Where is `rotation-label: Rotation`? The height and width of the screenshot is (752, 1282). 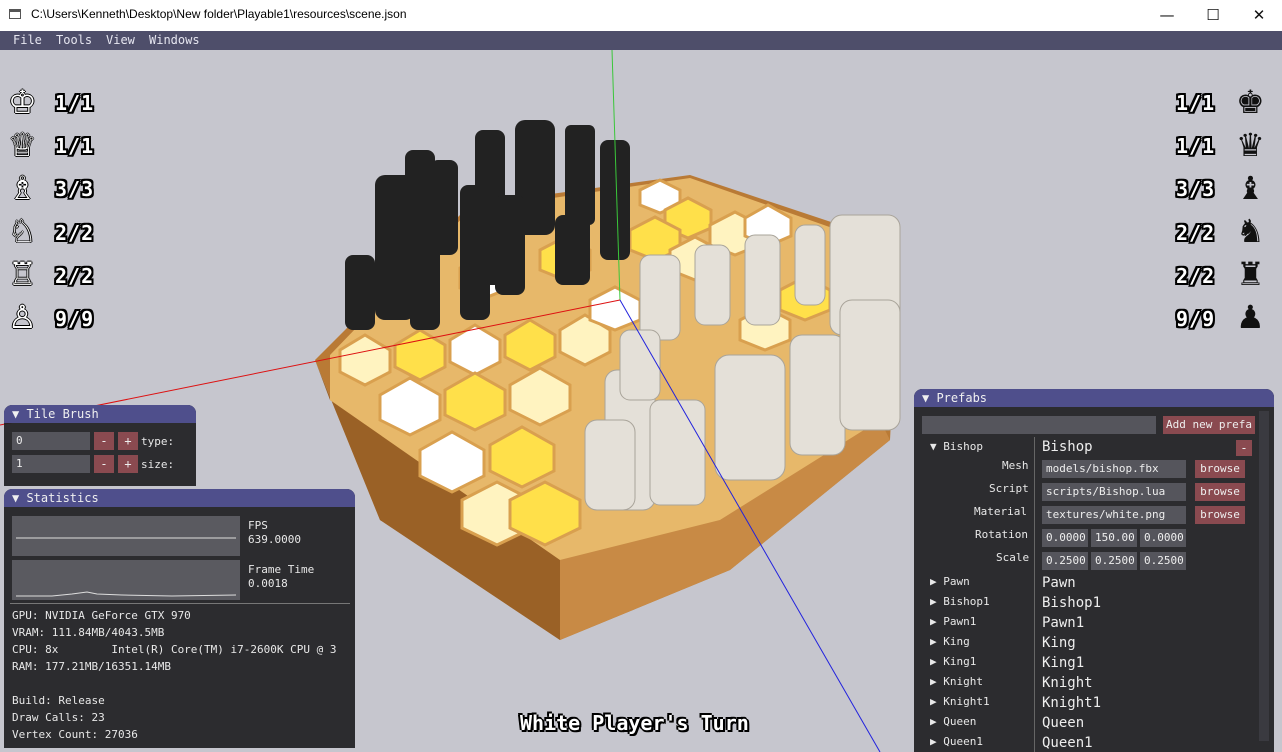
rotation-label: Rotation is located at coordinates (1001, 534).